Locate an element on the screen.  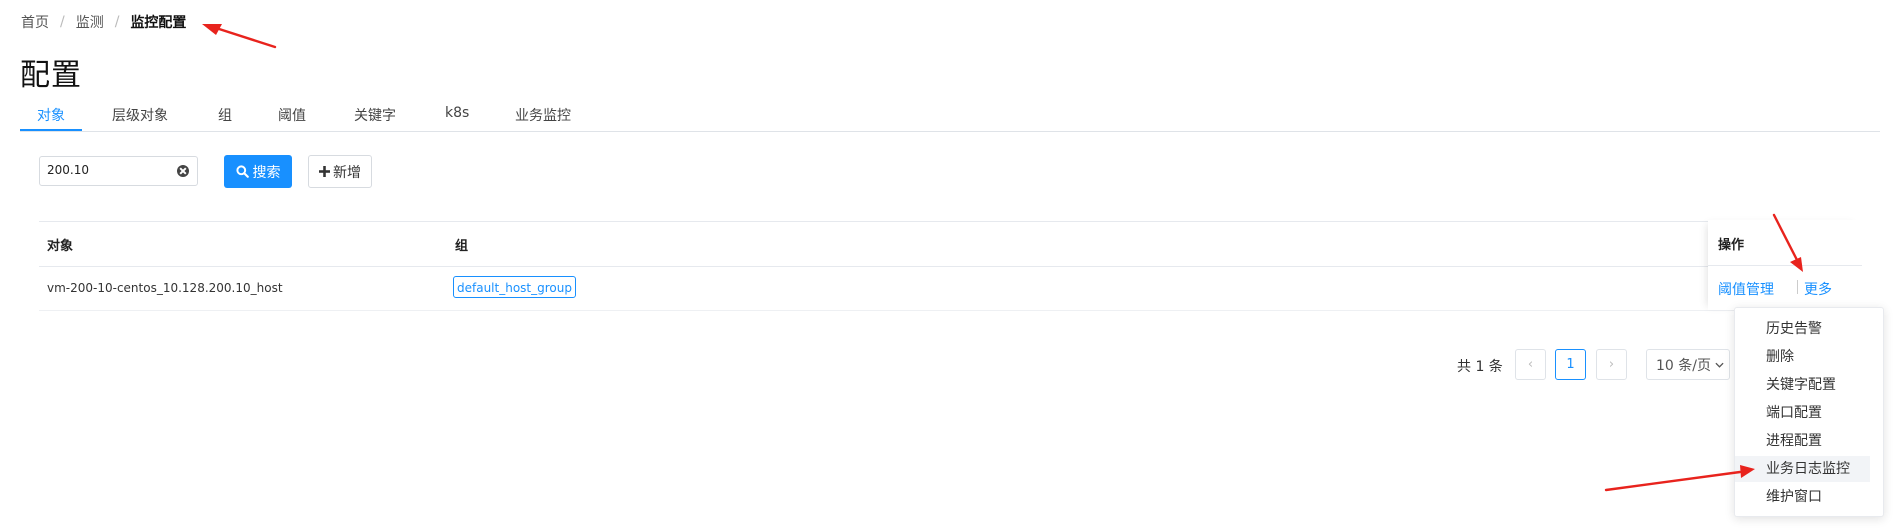
tab-objects: 对象 is located at coordinates (51, 115).